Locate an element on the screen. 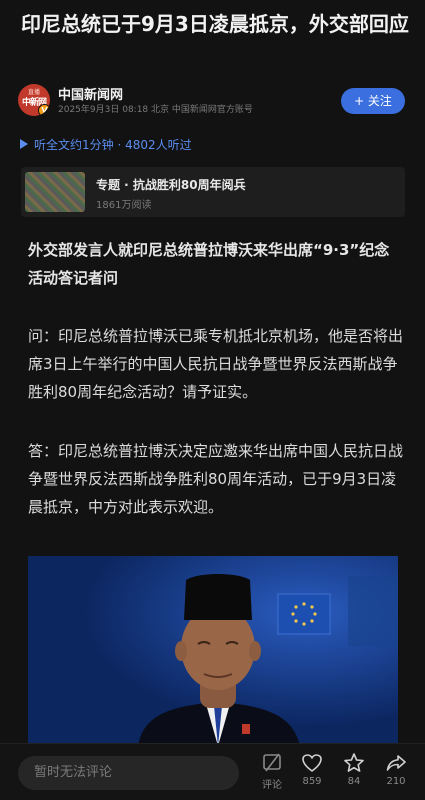  share-button: 210 is located at coordinates (396, 769).